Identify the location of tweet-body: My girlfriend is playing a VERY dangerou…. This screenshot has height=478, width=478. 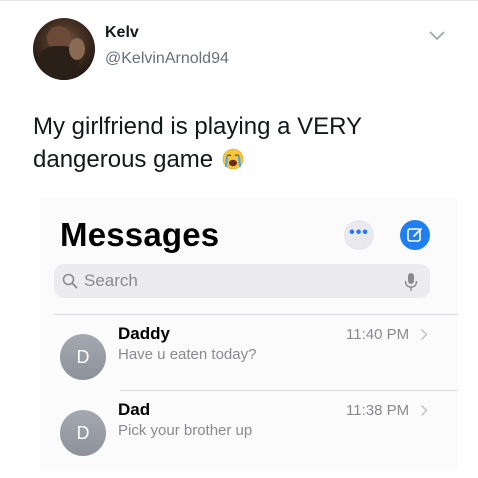
(197, 143).